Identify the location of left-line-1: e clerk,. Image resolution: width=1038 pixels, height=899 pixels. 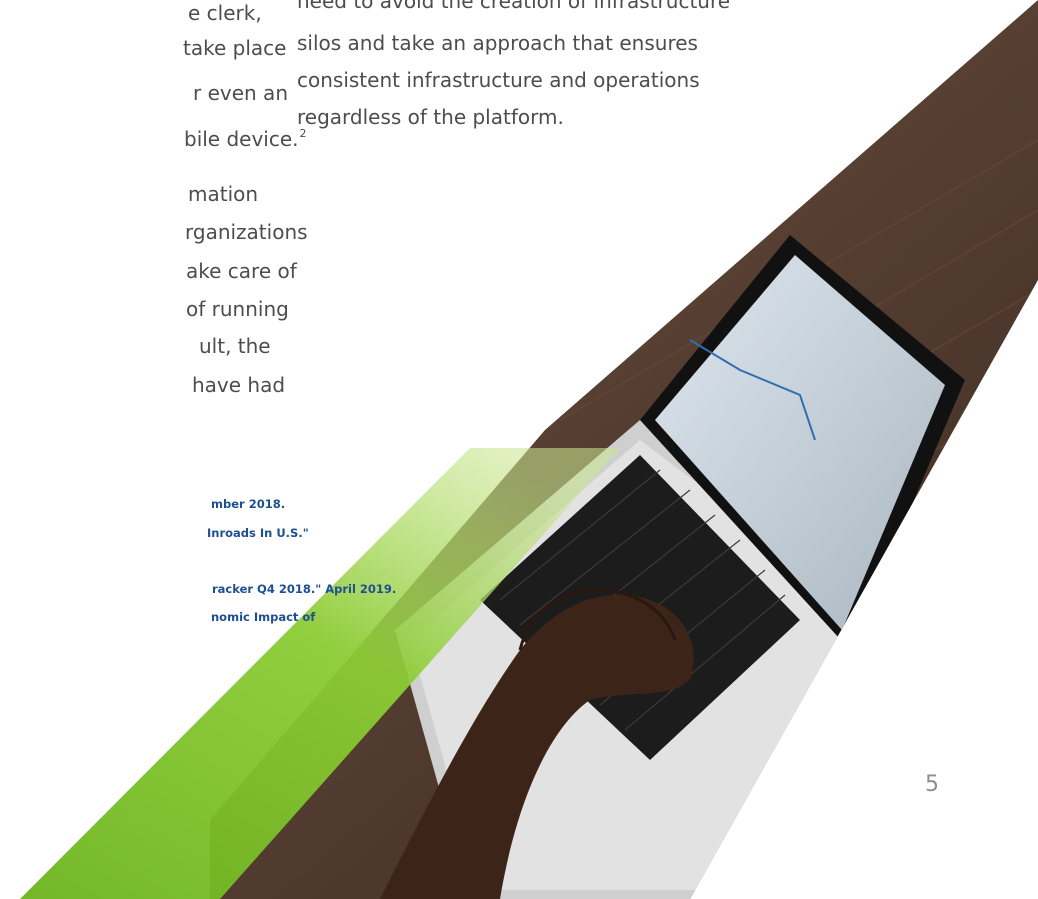
(225, 13).